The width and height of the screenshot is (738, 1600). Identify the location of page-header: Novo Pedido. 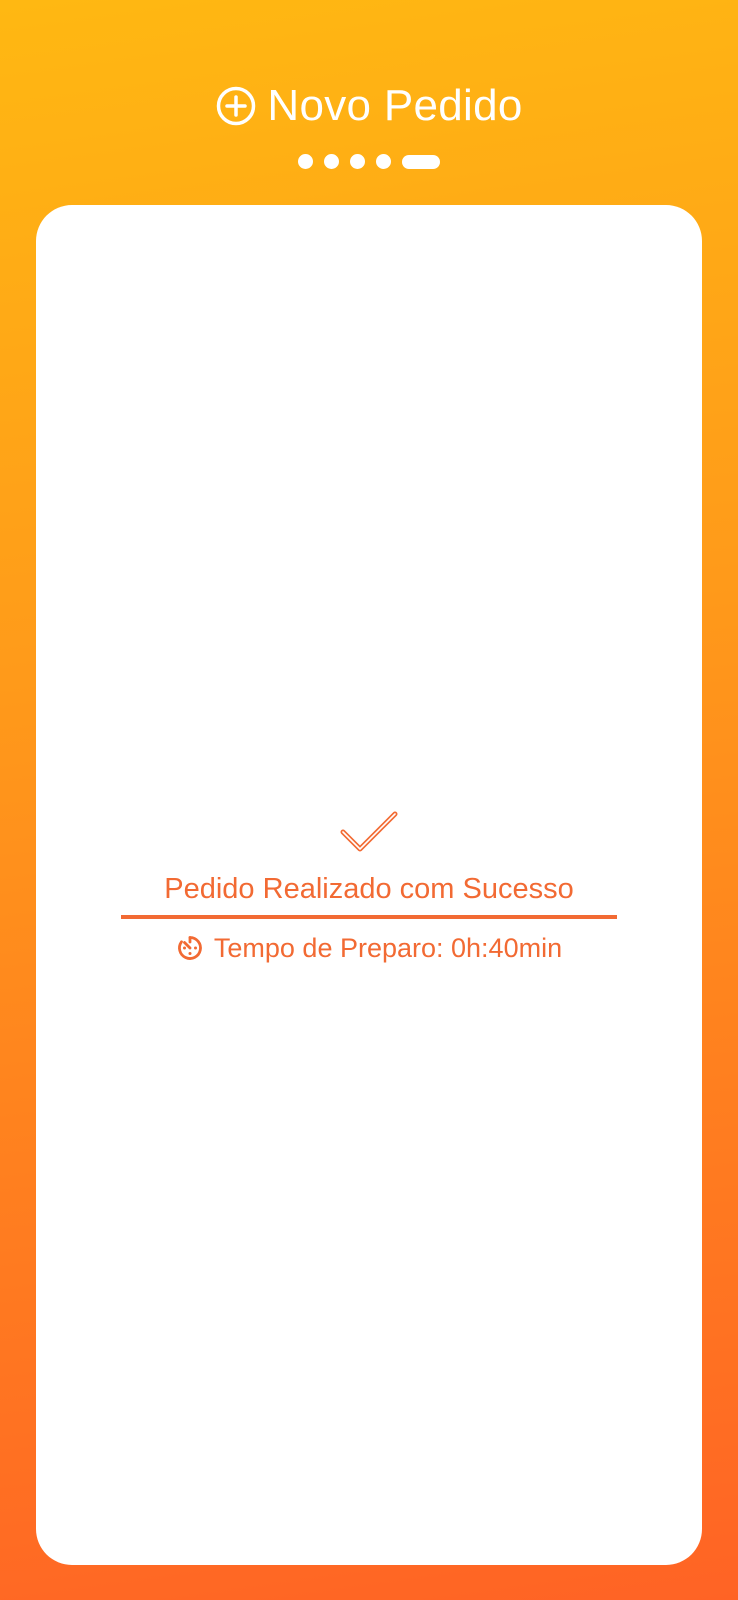
(369, 106).